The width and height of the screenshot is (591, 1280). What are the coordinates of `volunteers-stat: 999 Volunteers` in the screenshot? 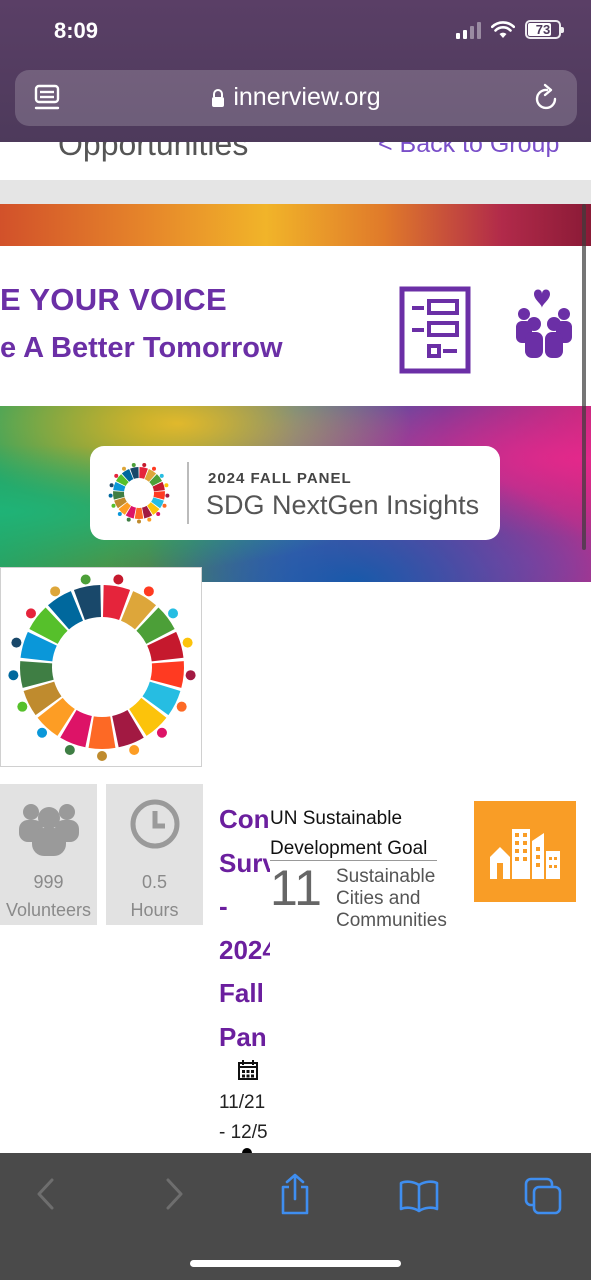 It's located at (48, 854).